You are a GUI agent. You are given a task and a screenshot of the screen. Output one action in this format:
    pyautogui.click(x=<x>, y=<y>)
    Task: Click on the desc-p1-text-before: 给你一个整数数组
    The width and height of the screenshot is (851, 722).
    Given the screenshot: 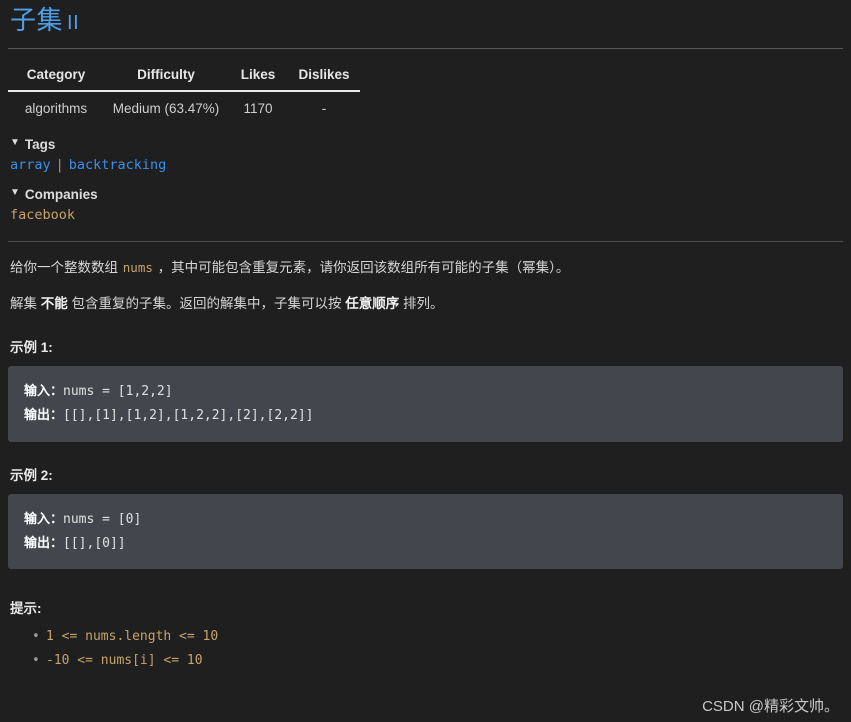 What is the action you would take?
    pyautogui.click(x=66, y=267)
    